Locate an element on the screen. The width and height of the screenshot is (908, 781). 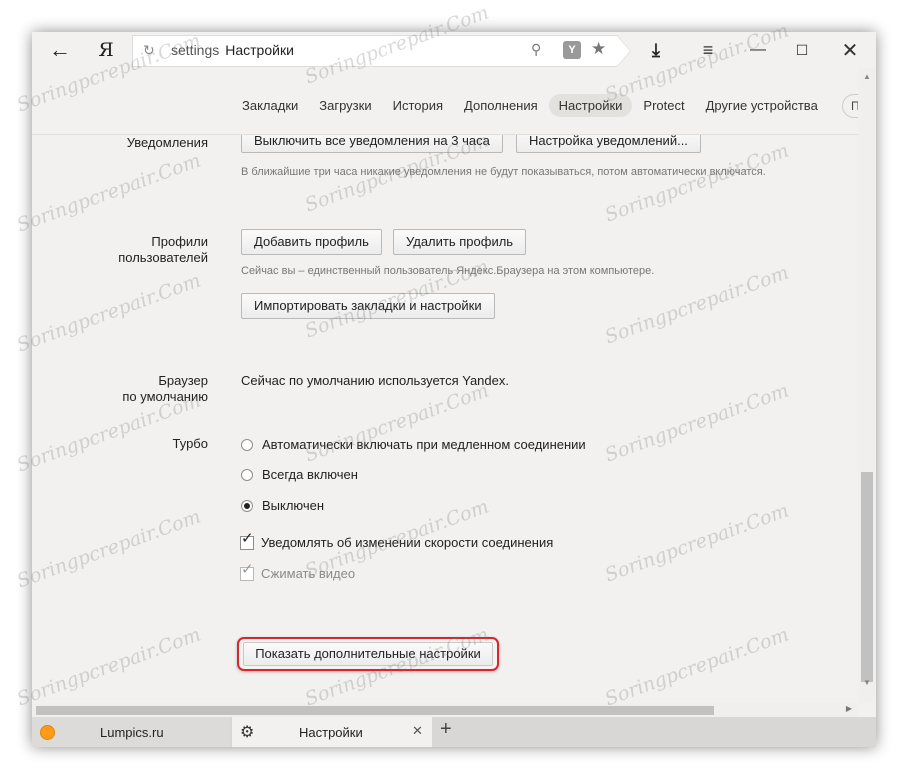
orange-favicon-icon is located at coordinates (47, 732).